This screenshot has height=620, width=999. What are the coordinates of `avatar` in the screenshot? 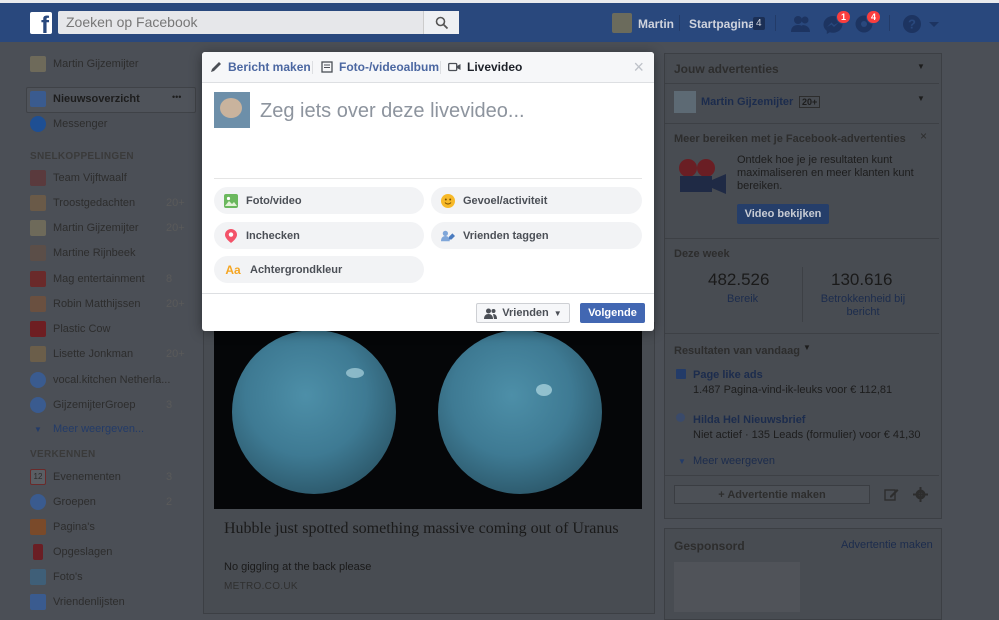 It's located at (232, 110).